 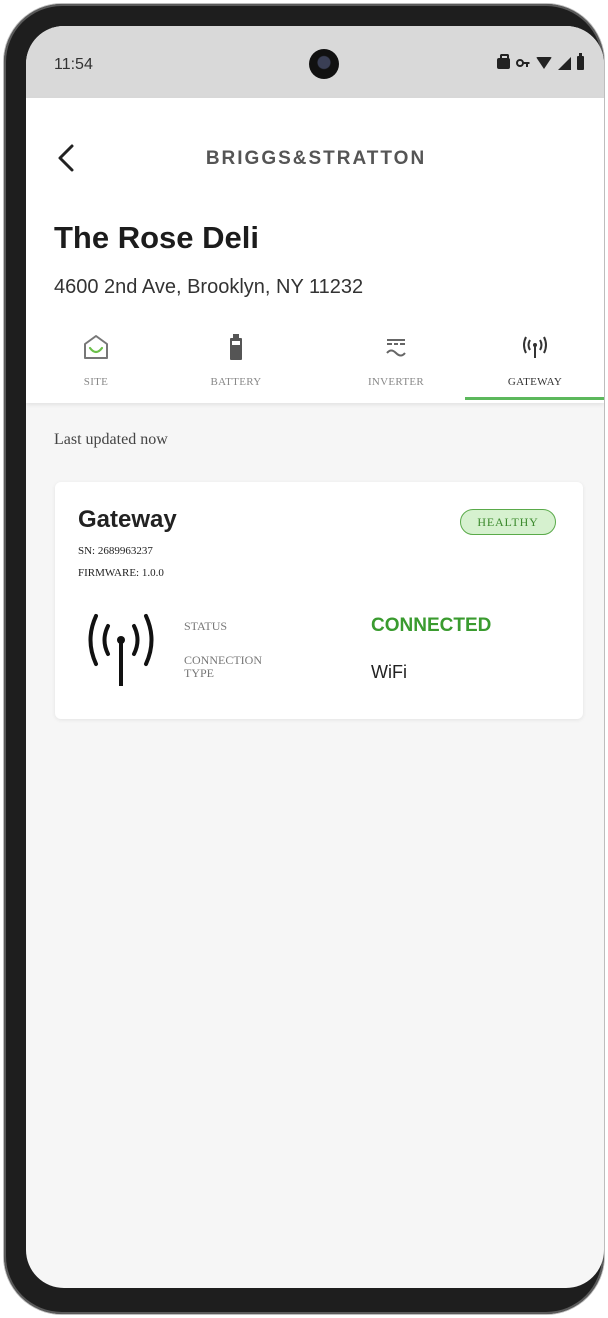 What do you see at coordinates (396, 348) in the screenshot?
I see `inverter-icon` at bounding box center [396, 348].